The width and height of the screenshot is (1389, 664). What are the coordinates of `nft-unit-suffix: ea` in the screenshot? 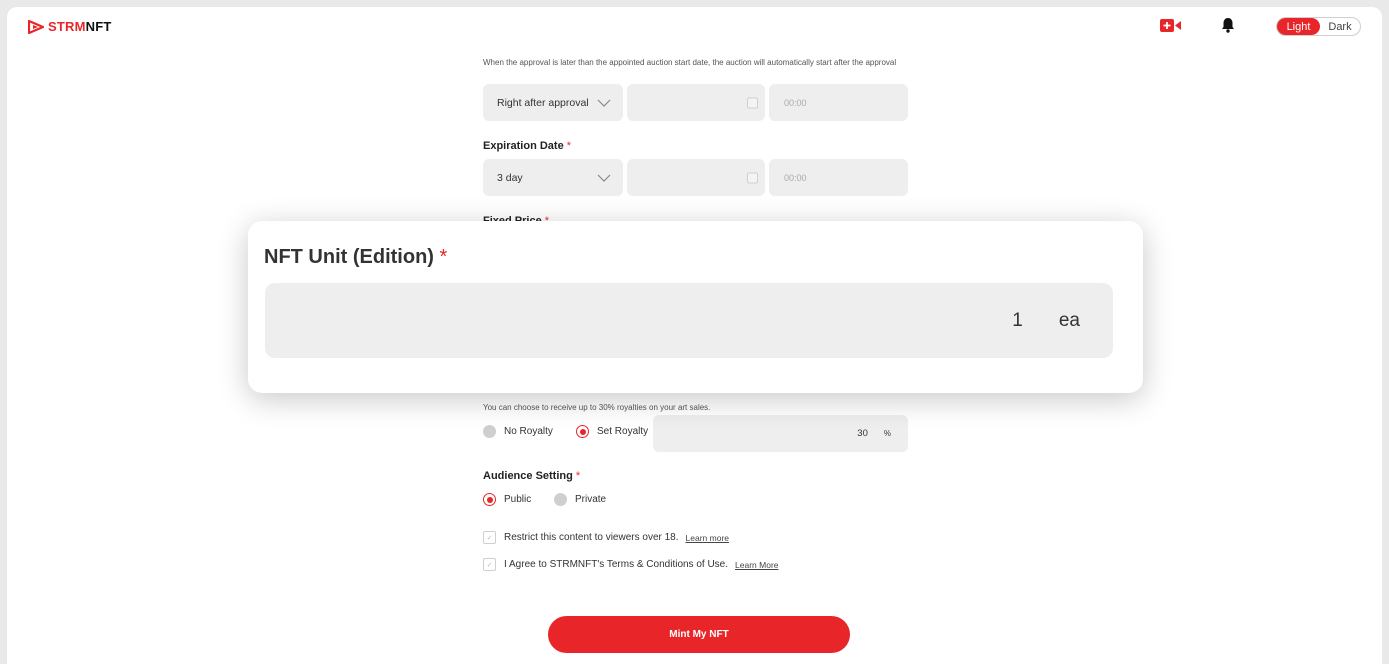 It's located at (1069, 320).